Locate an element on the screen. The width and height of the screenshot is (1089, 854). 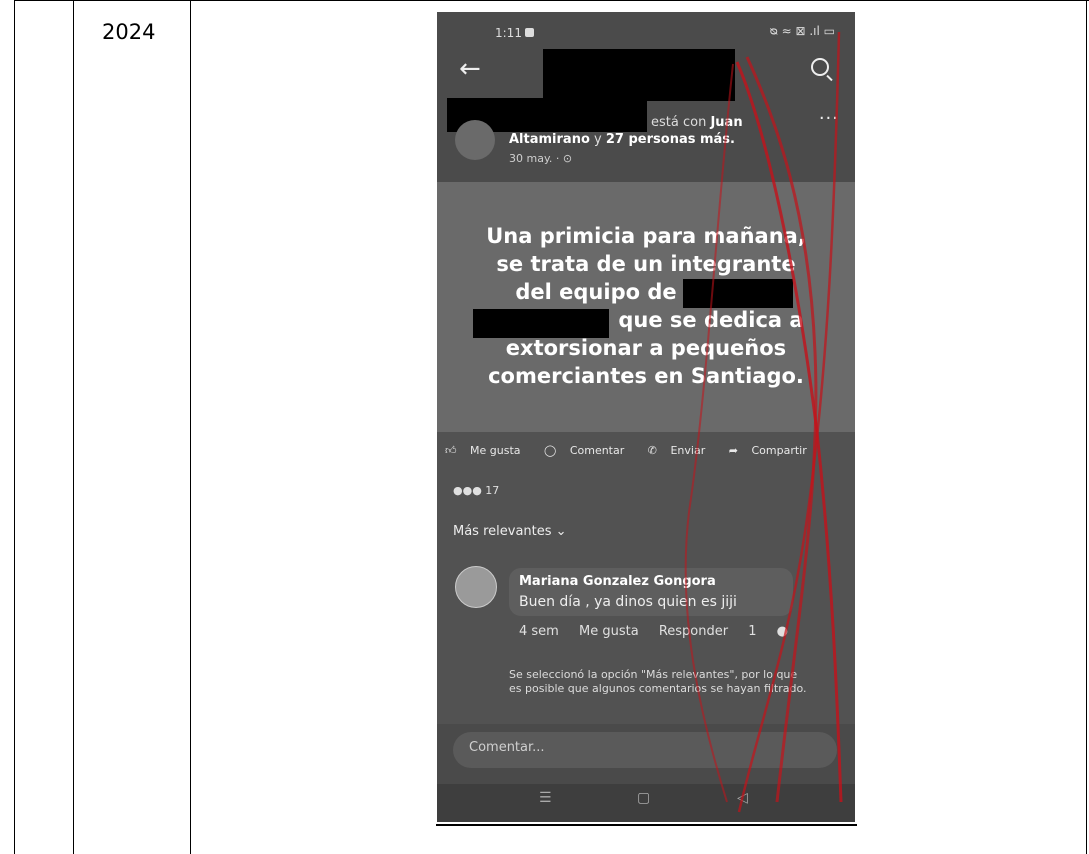
reactions-summary: ●●● 17 is located at coordinates (476, 490).